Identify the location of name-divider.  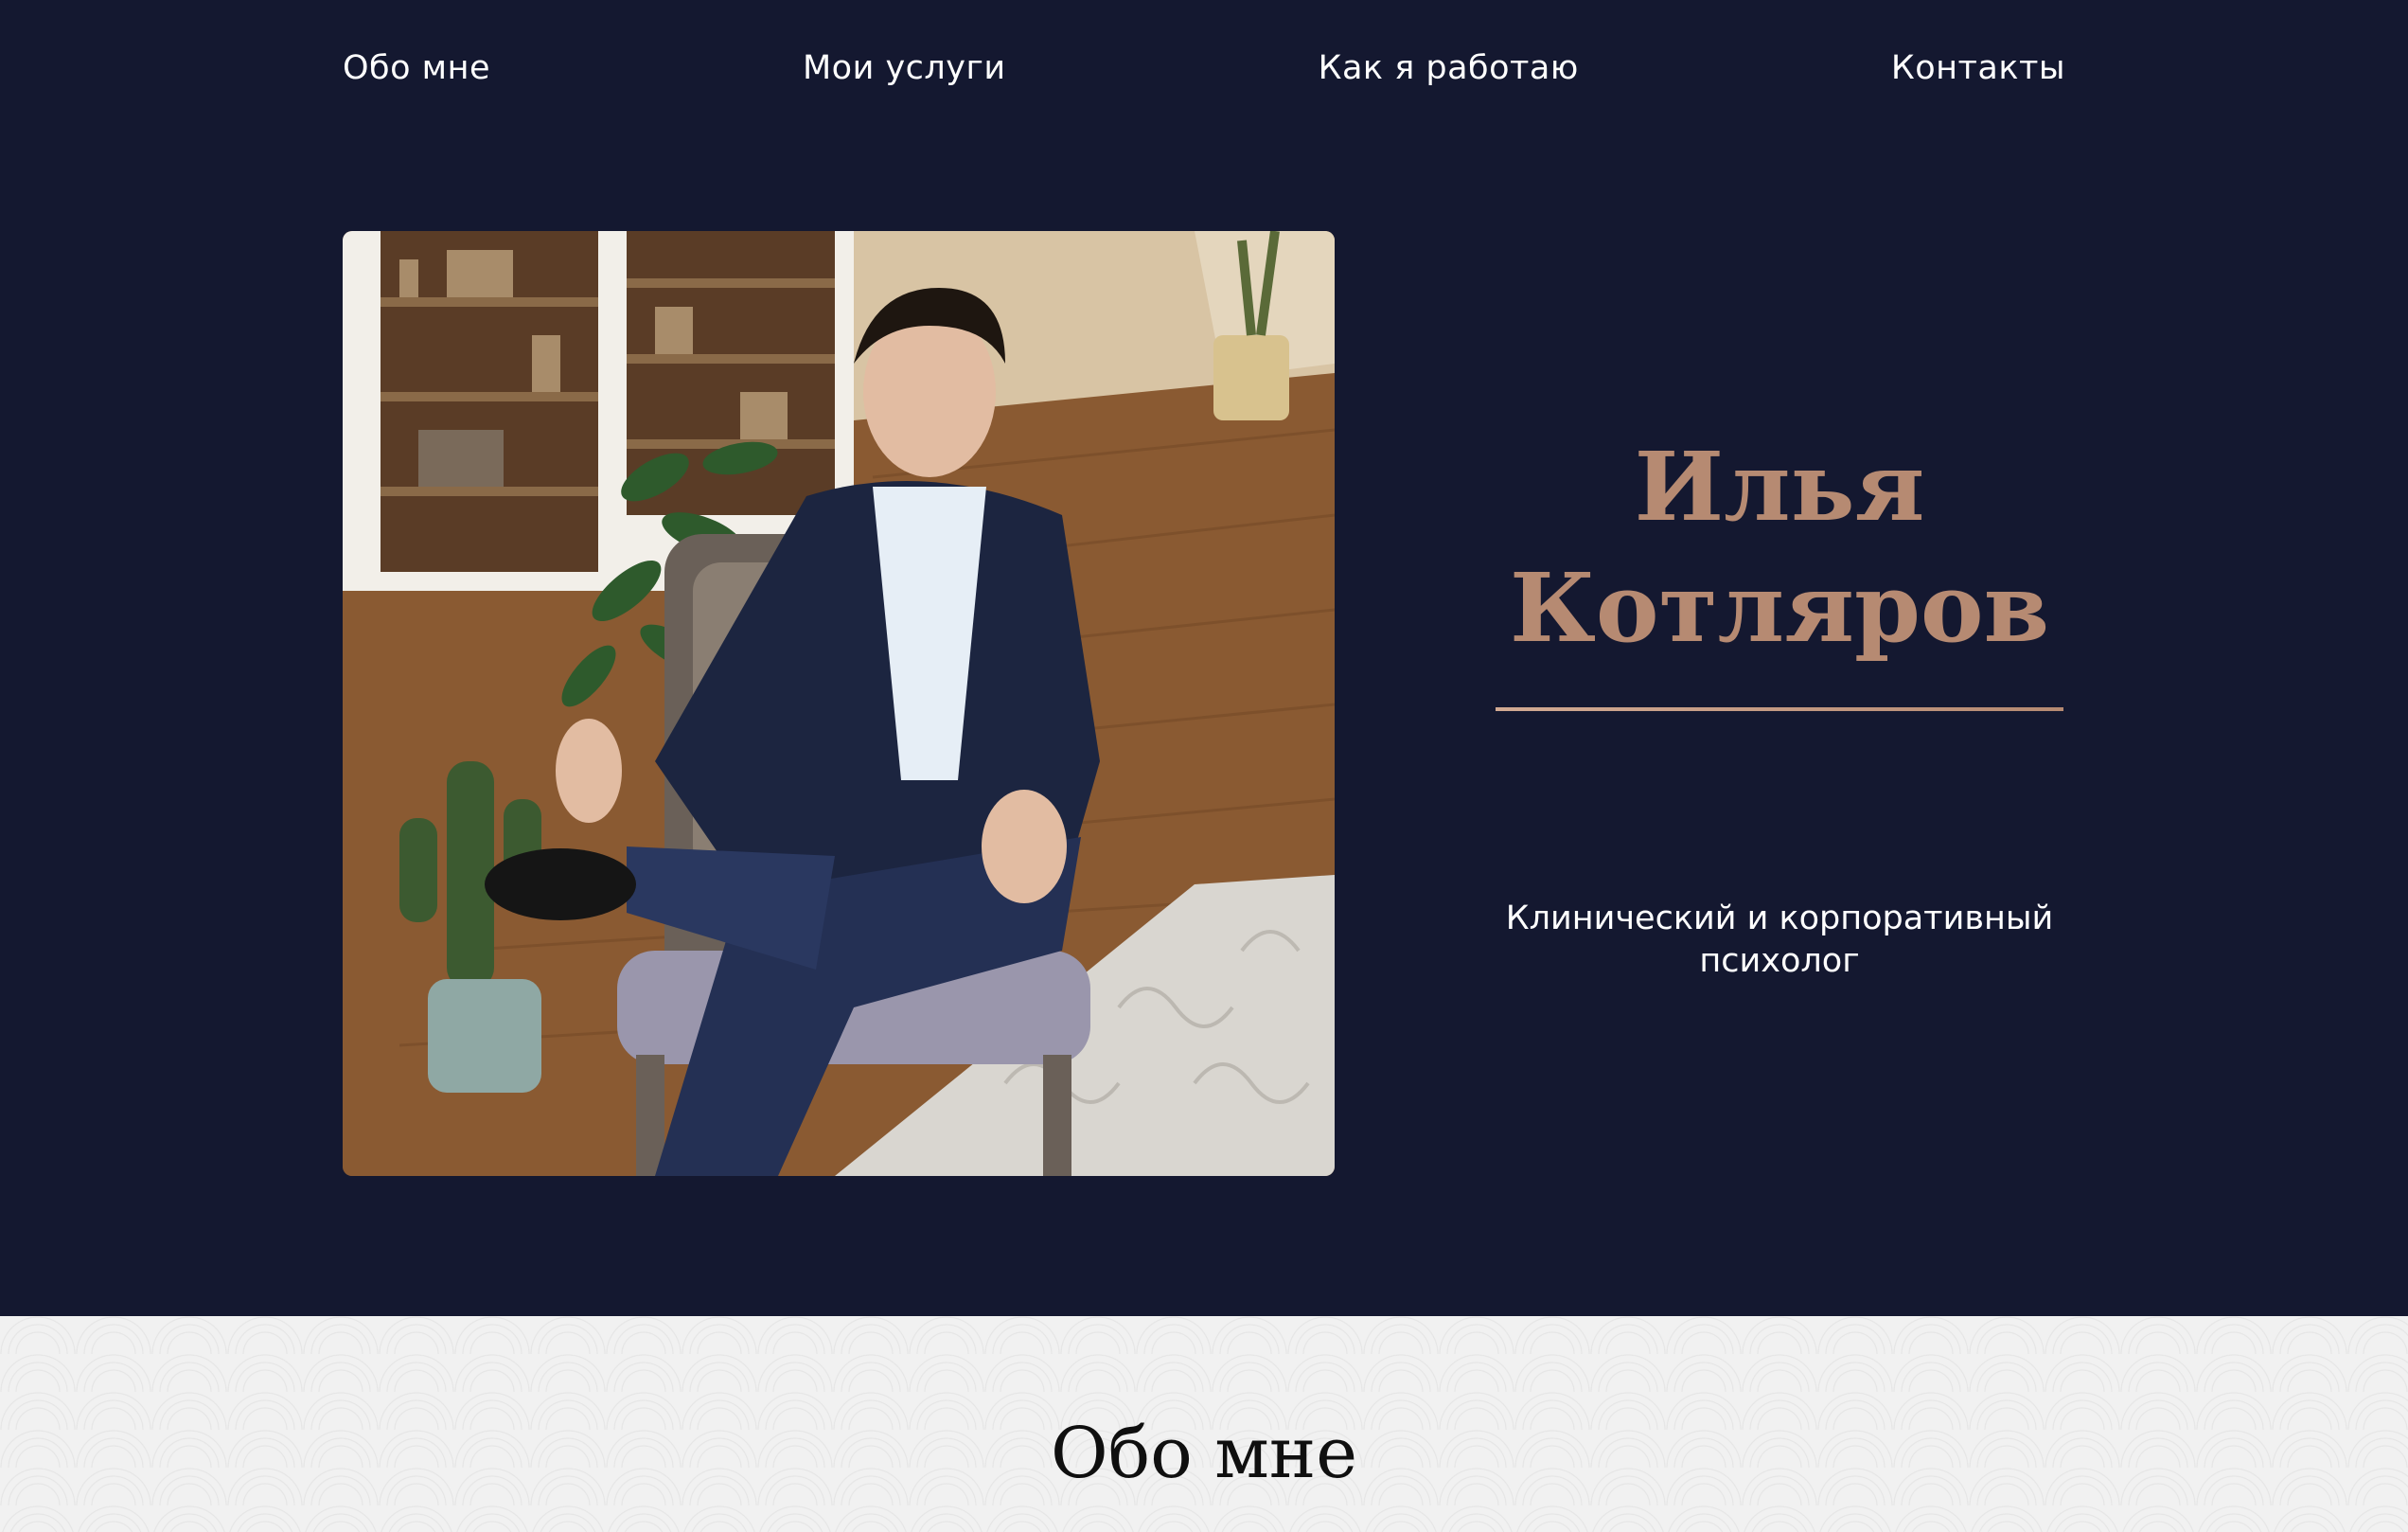
(1779, 709).